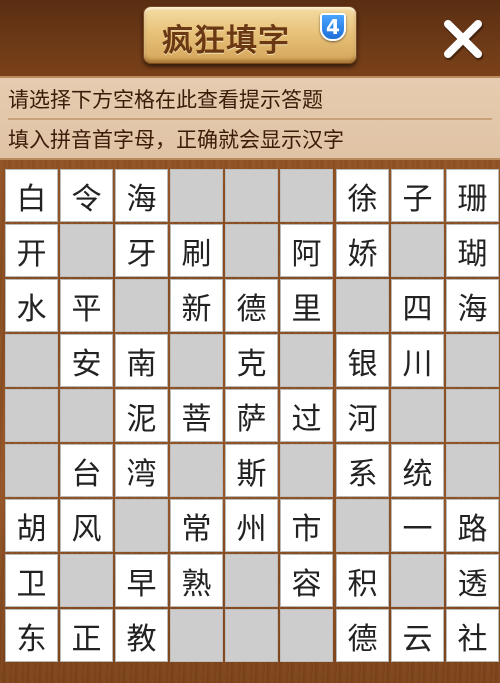 This screenshot has width=500, height=683. Describe the element at coordinates (226, 41) in the screenshot. I see `app-title: 疯狂填字` at that location.